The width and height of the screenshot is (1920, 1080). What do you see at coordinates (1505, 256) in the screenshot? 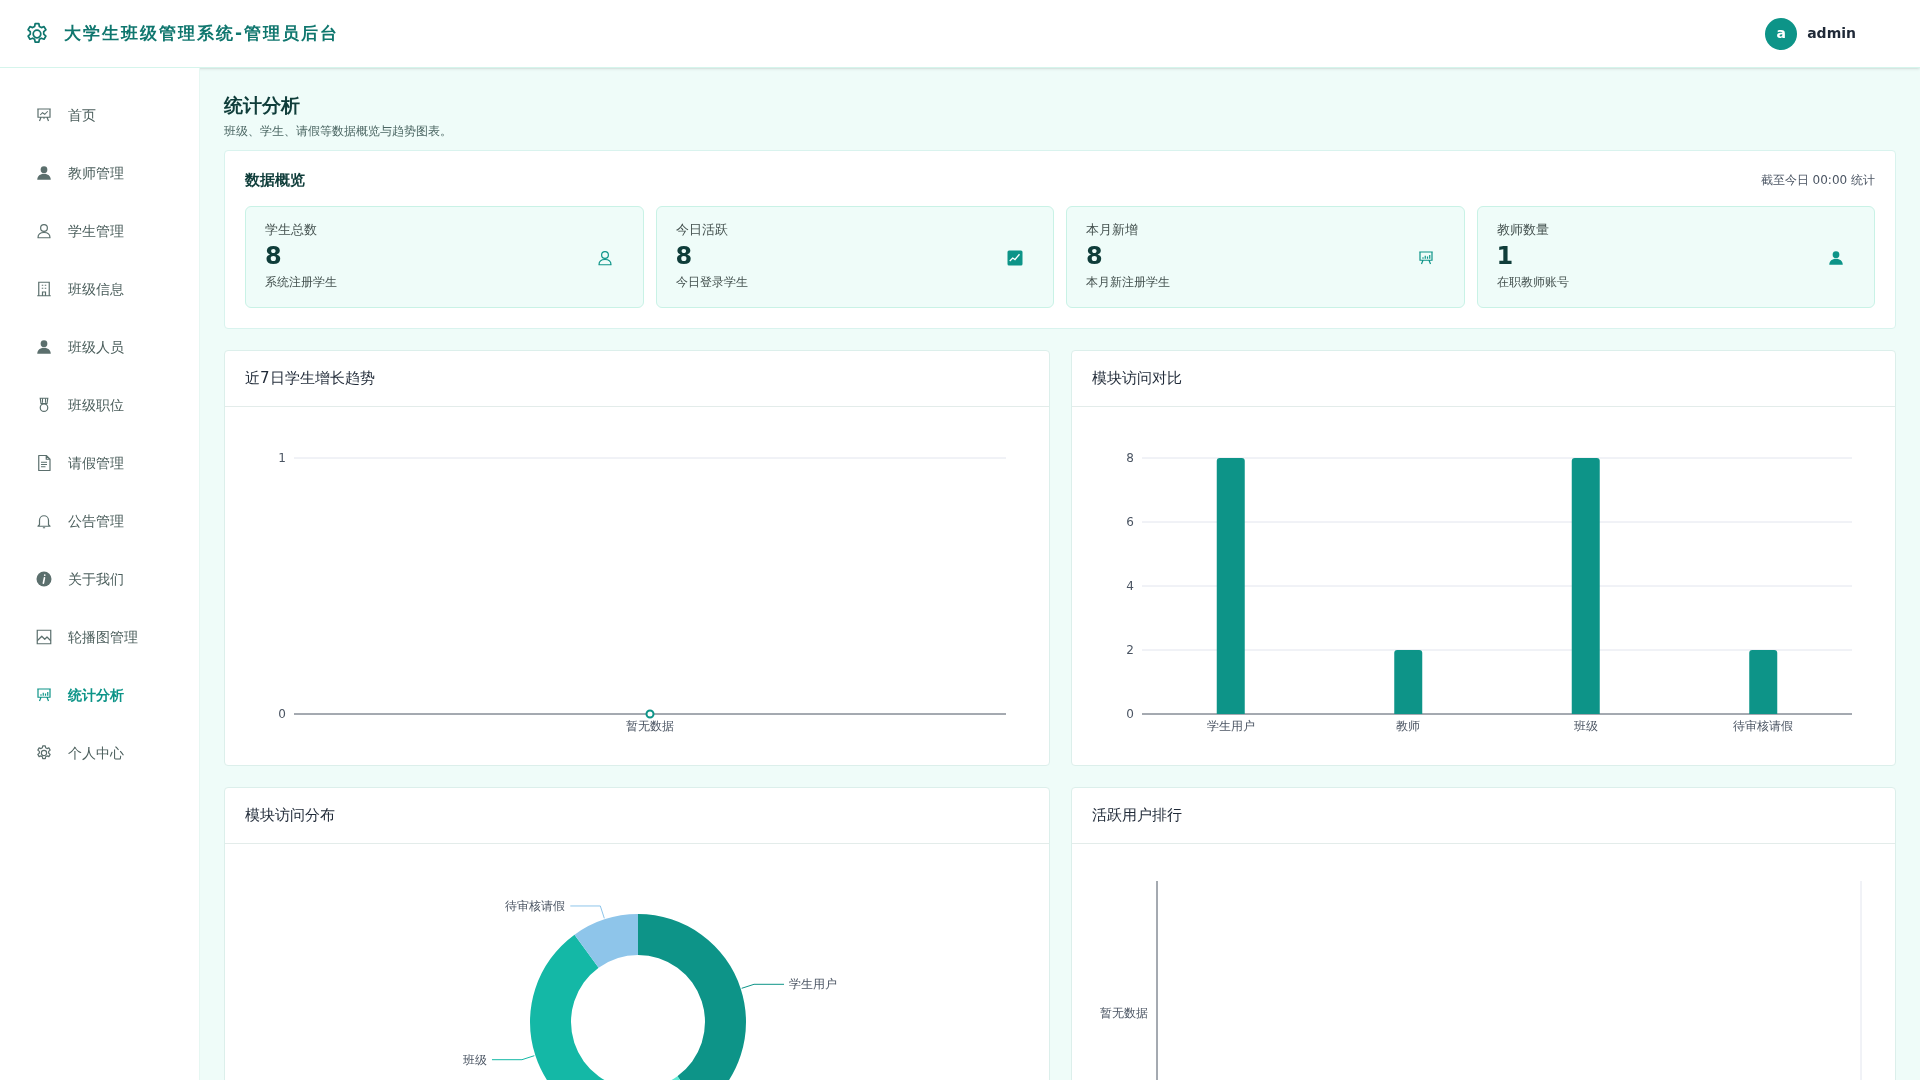
I see `stat-value: 1` at bounding box center [1505, 256].